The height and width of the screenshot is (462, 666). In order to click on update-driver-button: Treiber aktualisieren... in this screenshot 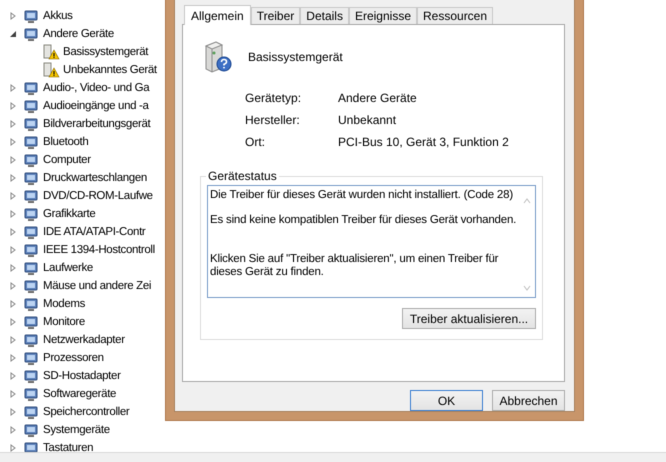, I will do `click(469, 318)`.